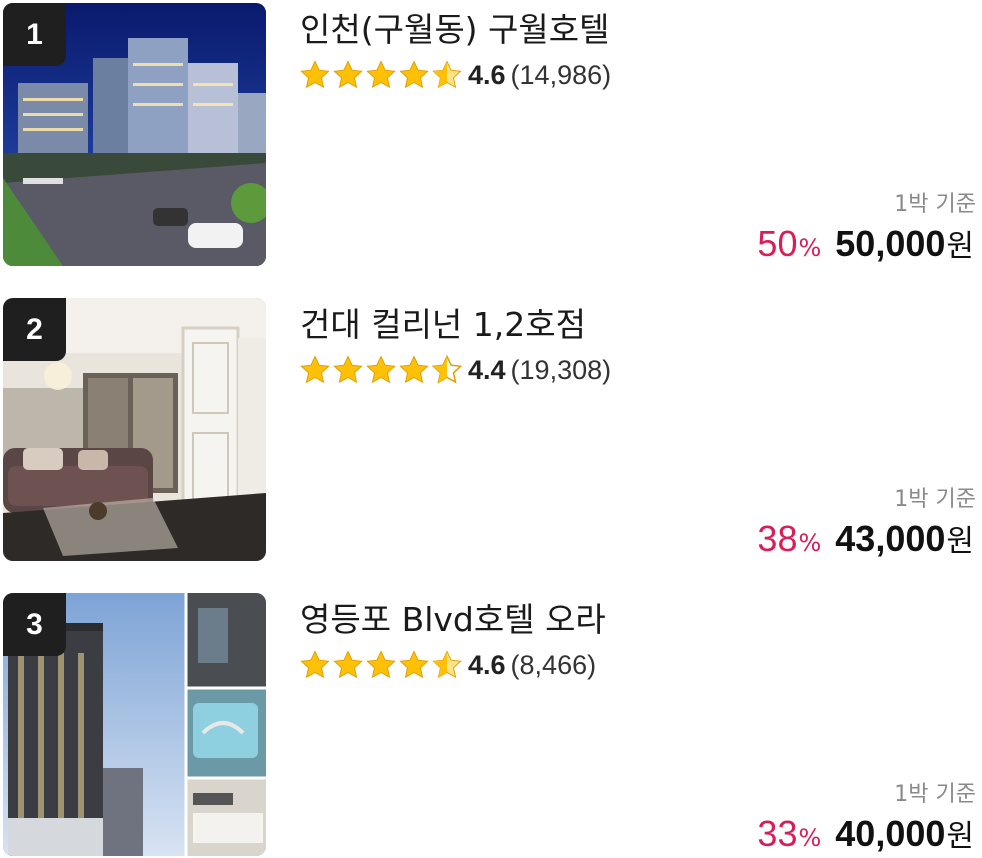  I want to click on price: 50 % 50,000 원, so click(865, 243).